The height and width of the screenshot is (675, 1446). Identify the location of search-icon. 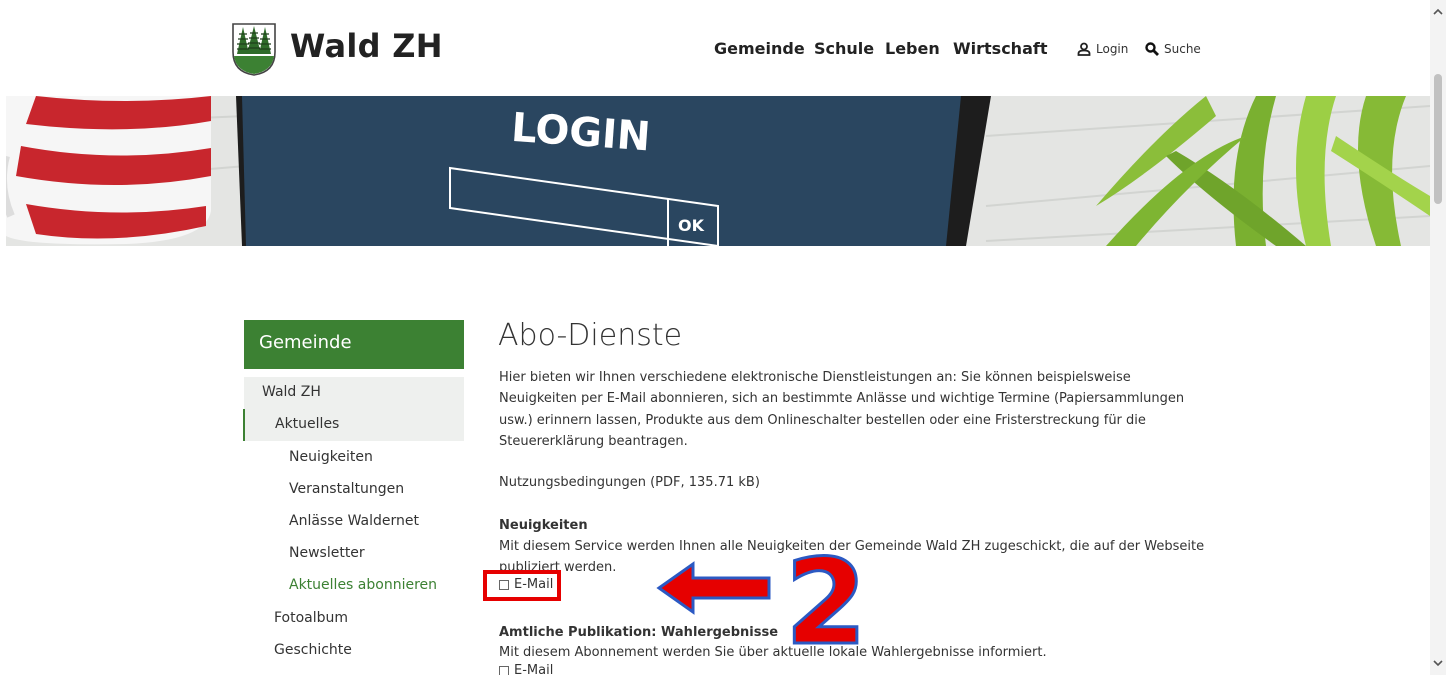
(1152, 49).